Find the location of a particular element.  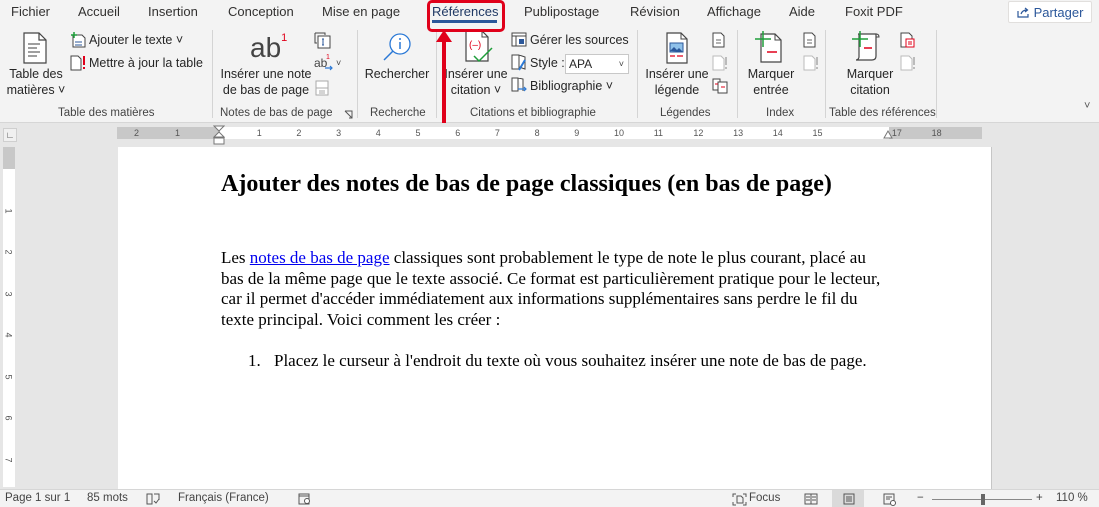

tab-fichier: Fichier is located at coordinates (30, 11).